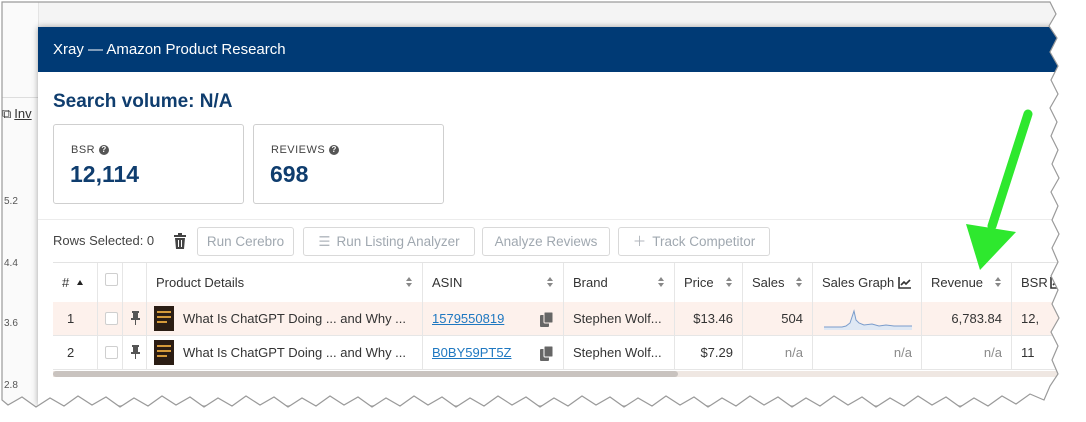 The image size is (1086, 422). What do you see at coordinates (694, 241) in the screenshot?
I see `track-competitor-button: ＋ Track Competitor` at bounding box center [694, 241].